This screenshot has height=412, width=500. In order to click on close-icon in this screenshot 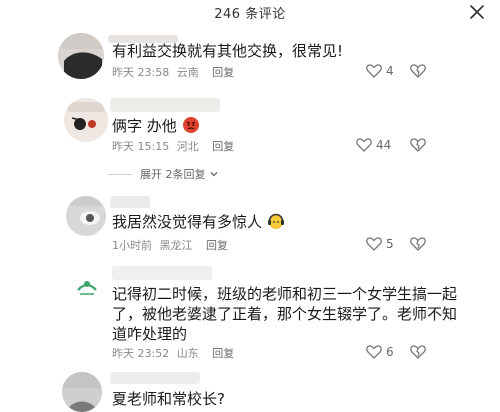, I will do `click(477, 12)`.